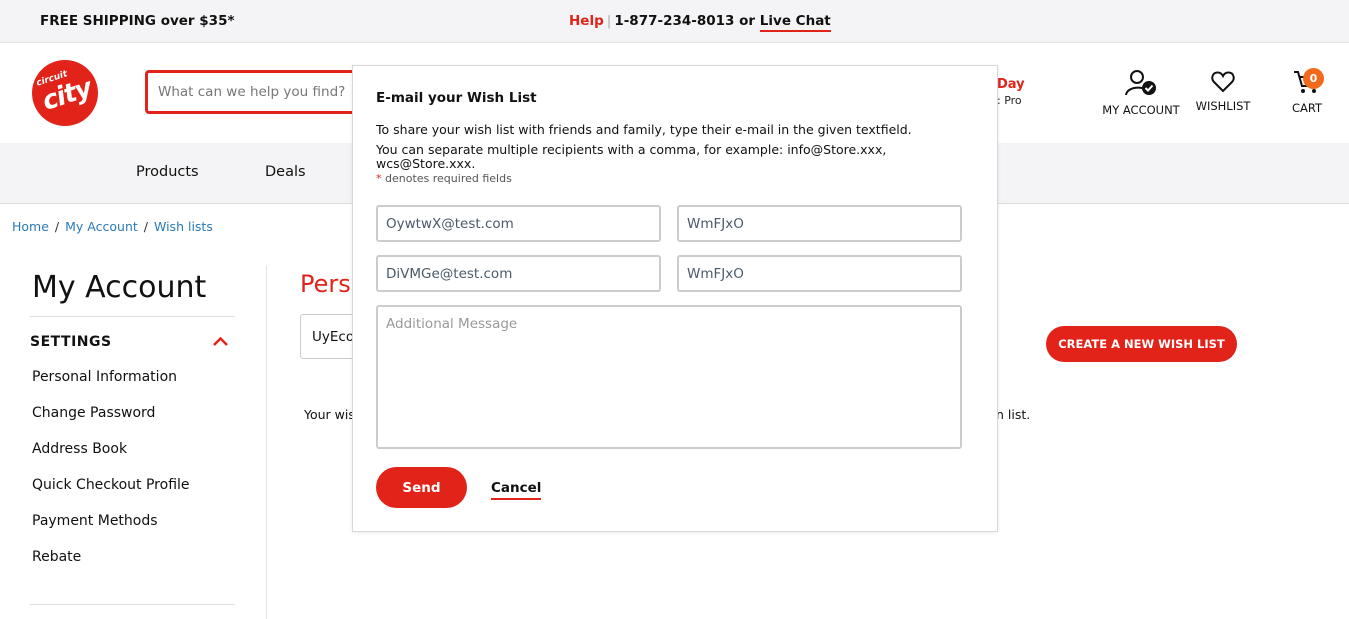  Describe the element at coordinates (448, 178) in the screenshot. I see `required-fields-text: denotes required fields` at that location.